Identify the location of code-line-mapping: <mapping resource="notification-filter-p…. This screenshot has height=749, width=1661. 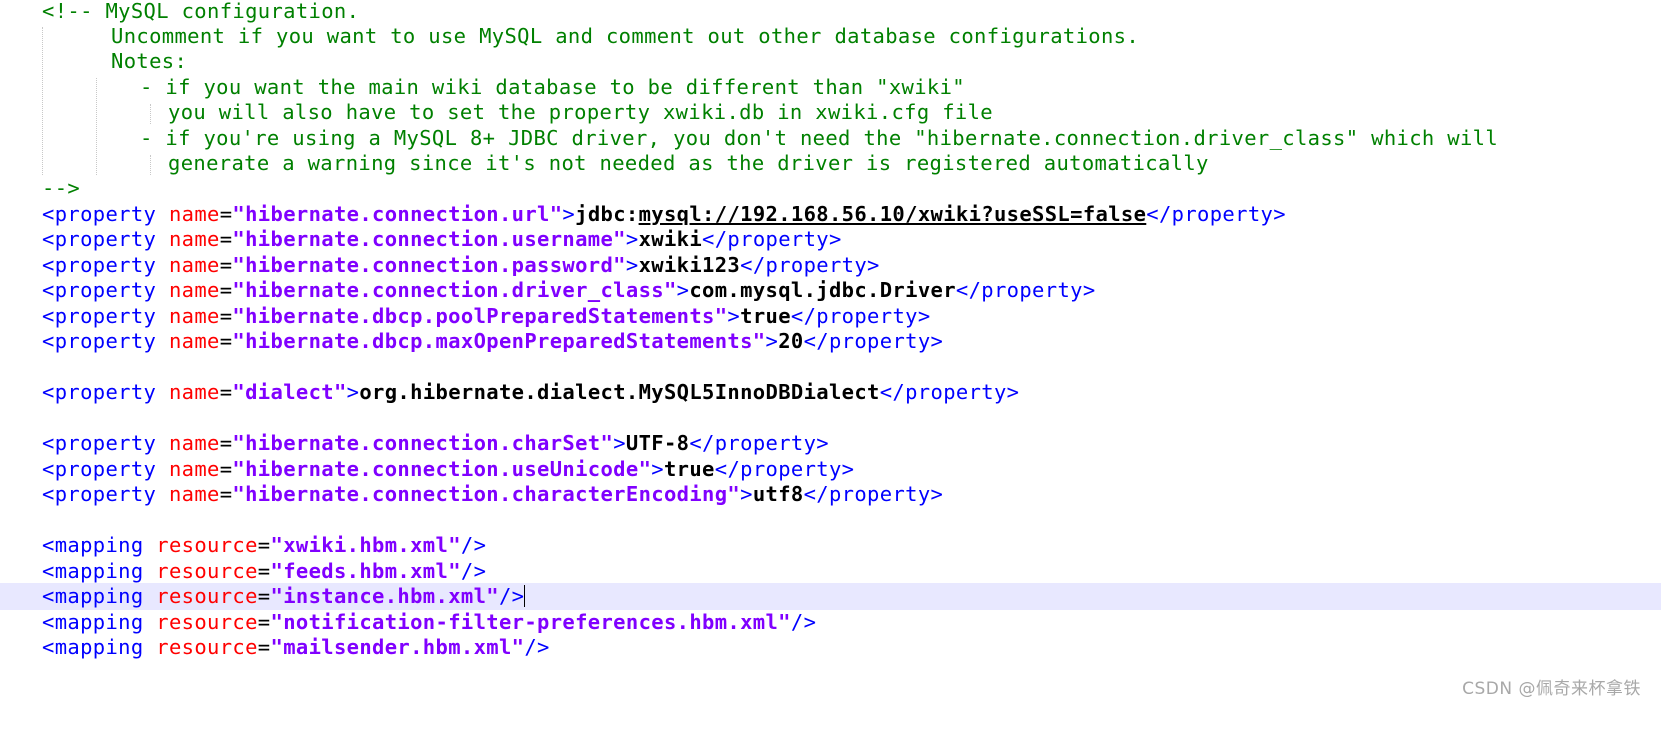
(830, 622).